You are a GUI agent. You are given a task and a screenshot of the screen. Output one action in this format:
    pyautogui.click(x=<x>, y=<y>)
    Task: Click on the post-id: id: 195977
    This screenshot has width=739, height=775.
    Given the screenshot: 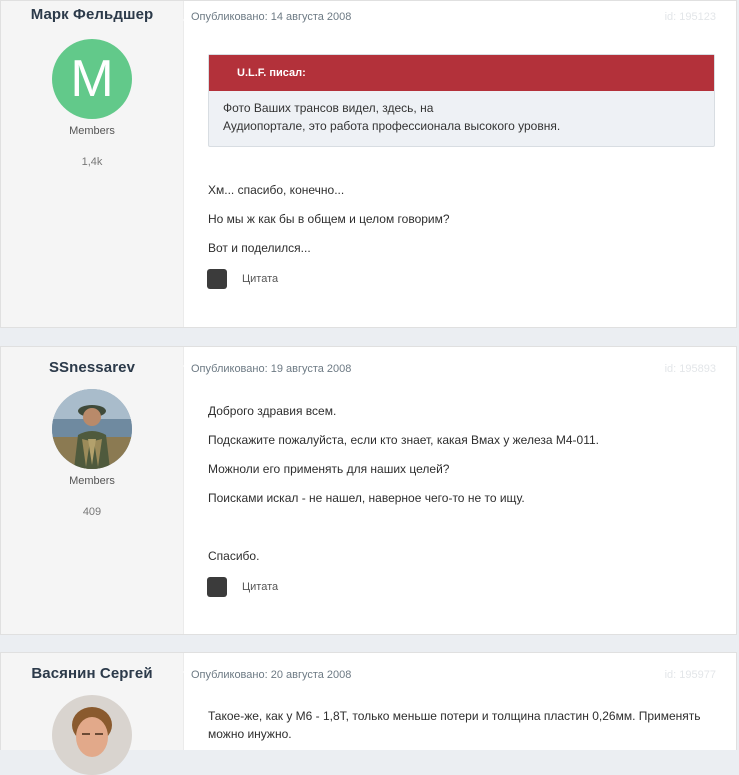 What is the action you would take?
    pyautogui.click(x=690, y=675)
    